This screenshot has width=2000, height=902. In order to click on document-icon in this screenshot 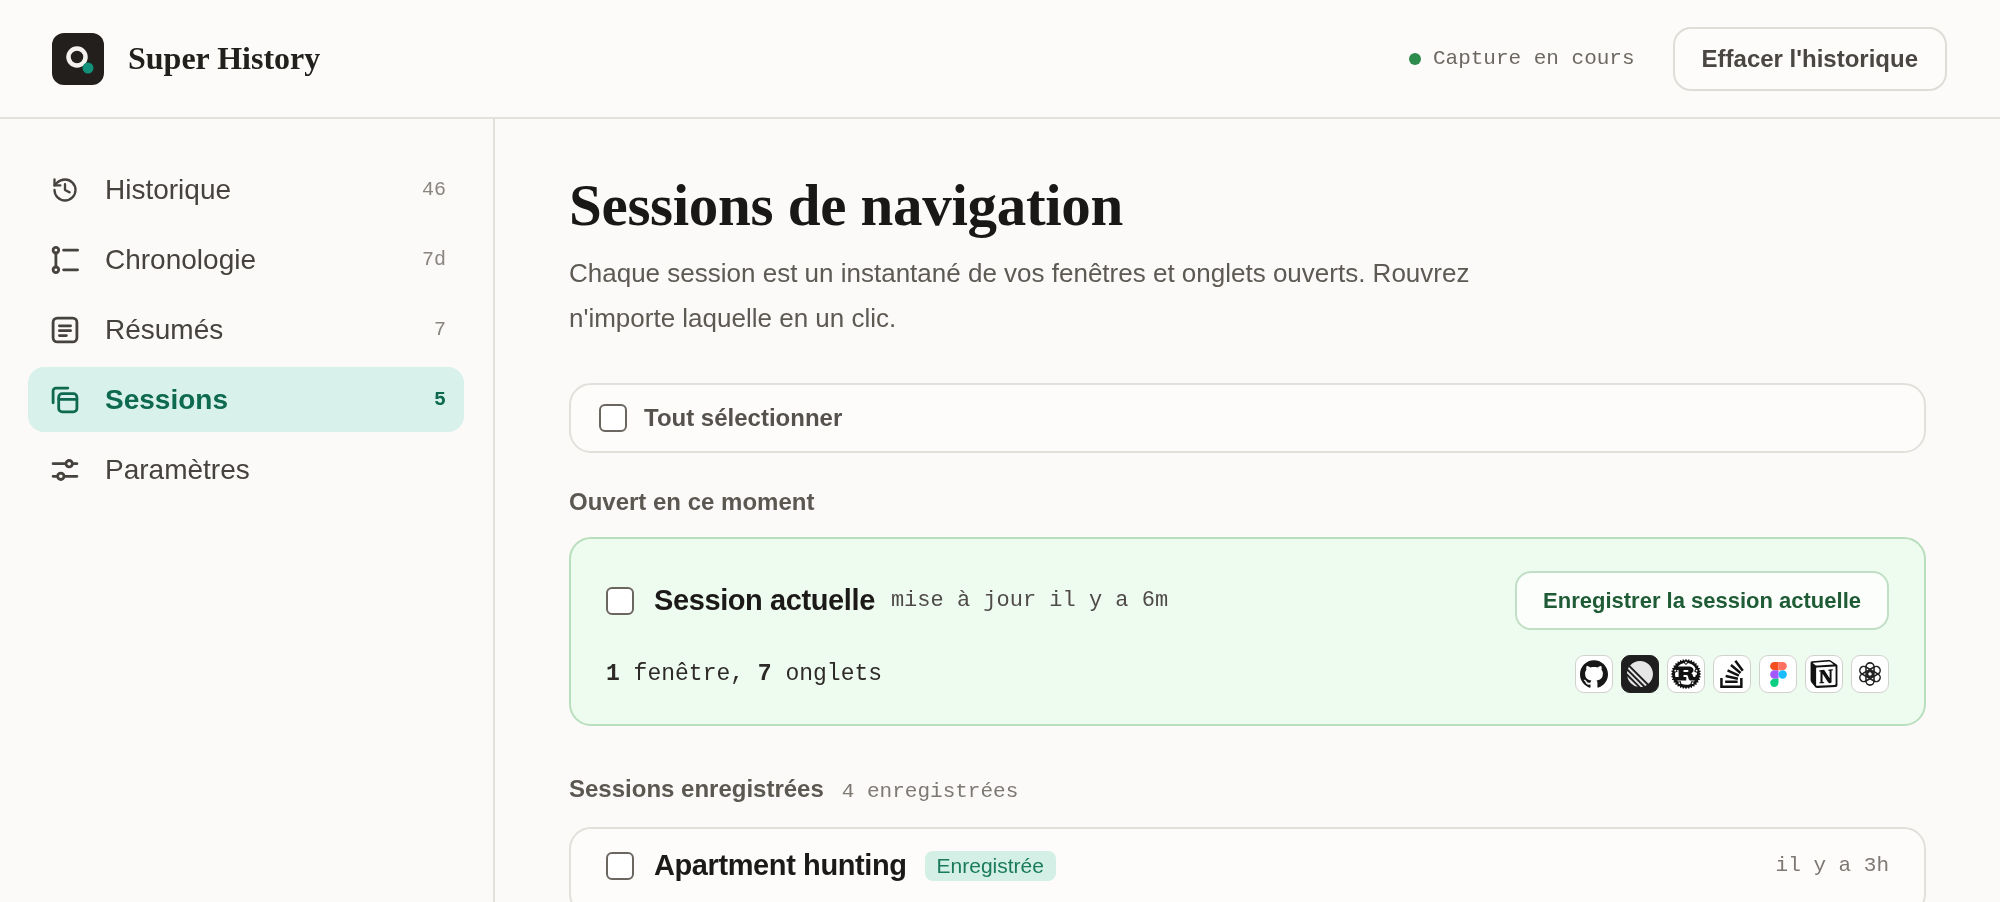, I will do `click(65, 329)`.